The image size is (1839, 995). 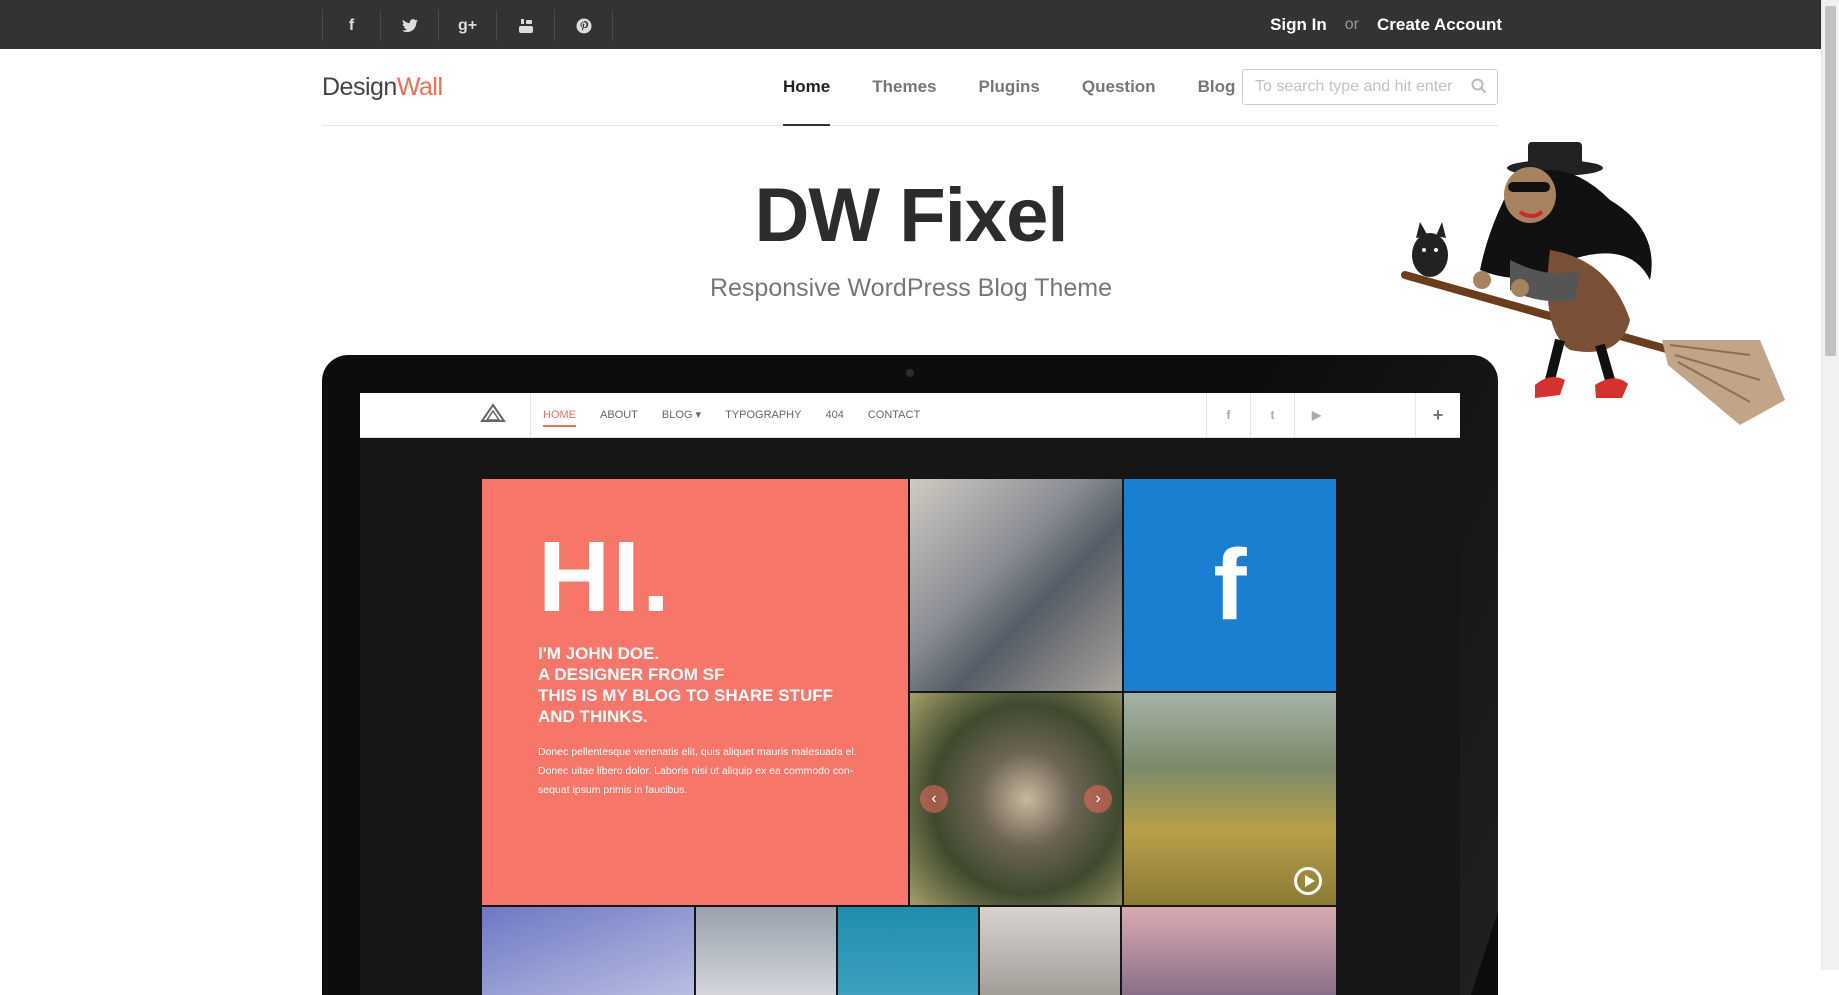 I want to click on slider-next-icon: ›, so click(x=1098, y=799).